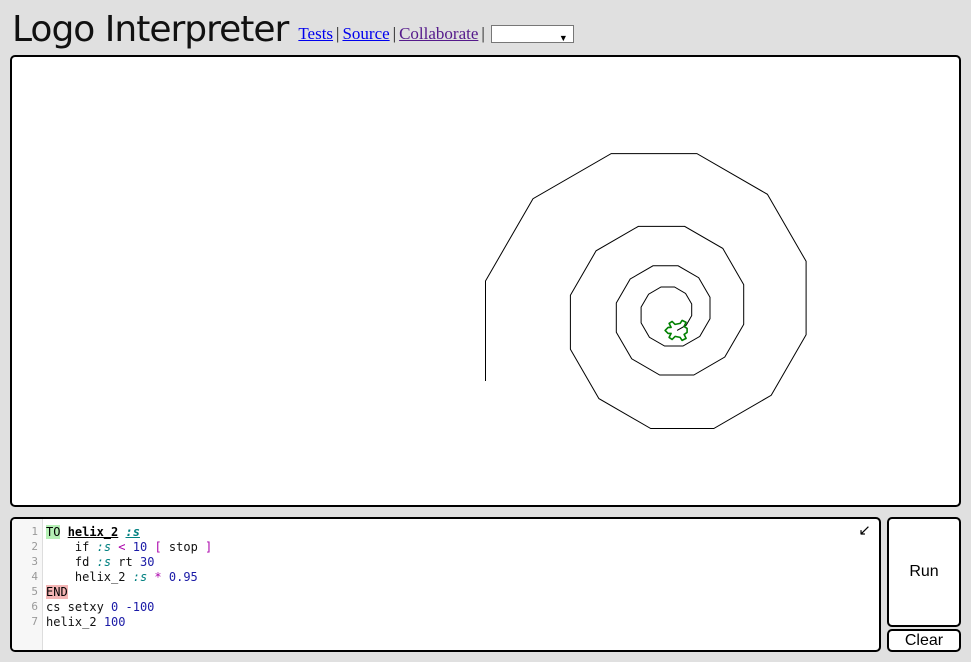 The image size is (971, 662). What do you see at coordinates (158, 547) in the screenshot?
I see `bracket: [` at bounding box center [158, 547].